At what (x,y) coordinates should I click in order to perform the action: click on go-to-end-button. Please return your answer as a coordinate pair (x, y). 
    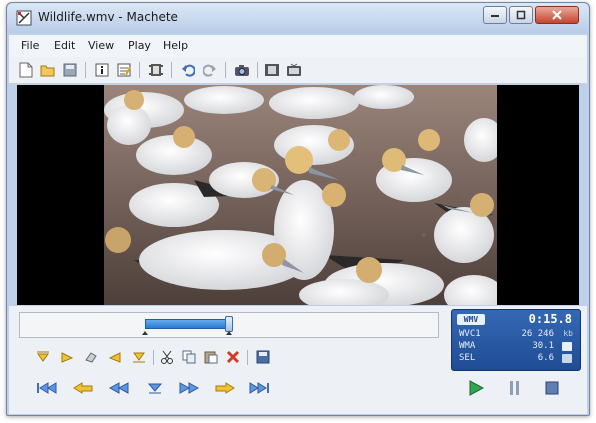
    Looking at the image, I should click on (259, 388).